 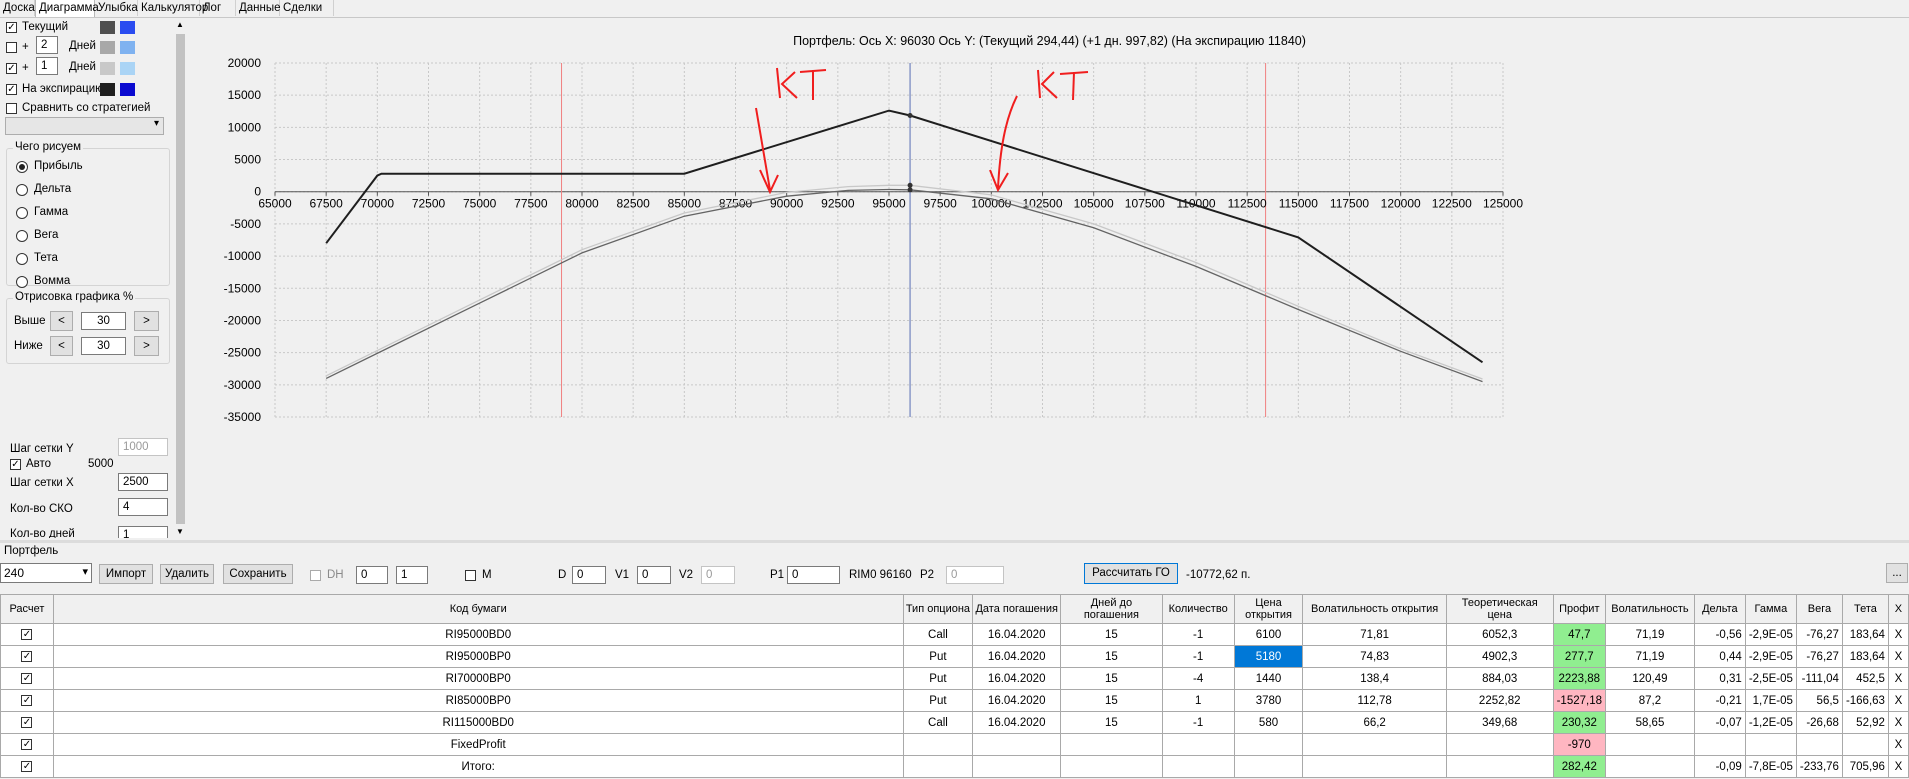 I want to click on grid-x-input: 2500, so click(x=143, y=482).